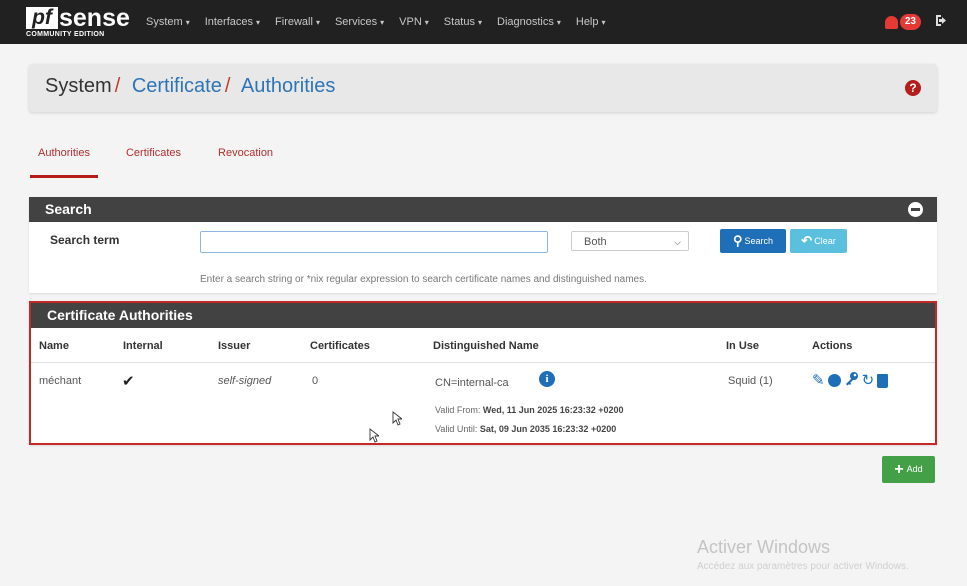 This screenshot has height=586, width=967. I want to click on col-actions: Actions, so click(832, 346).